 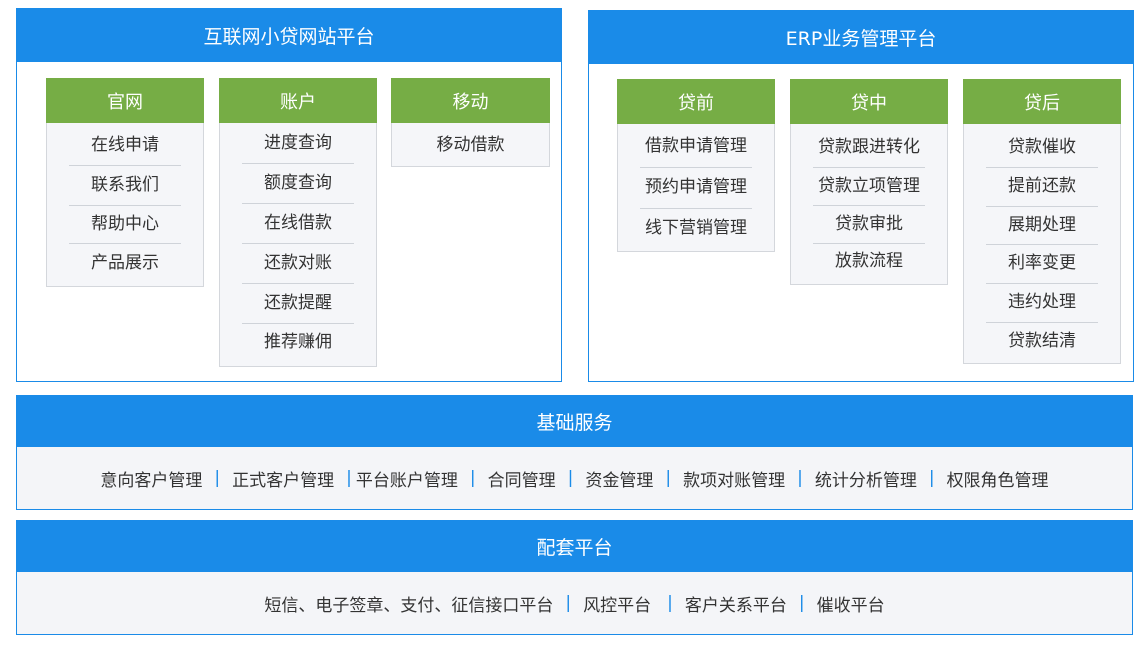 What do you see at coordinates (1042, 186) in the screenshot?
I see `list-item: 提前还款` at bounding box center [1042, 186].